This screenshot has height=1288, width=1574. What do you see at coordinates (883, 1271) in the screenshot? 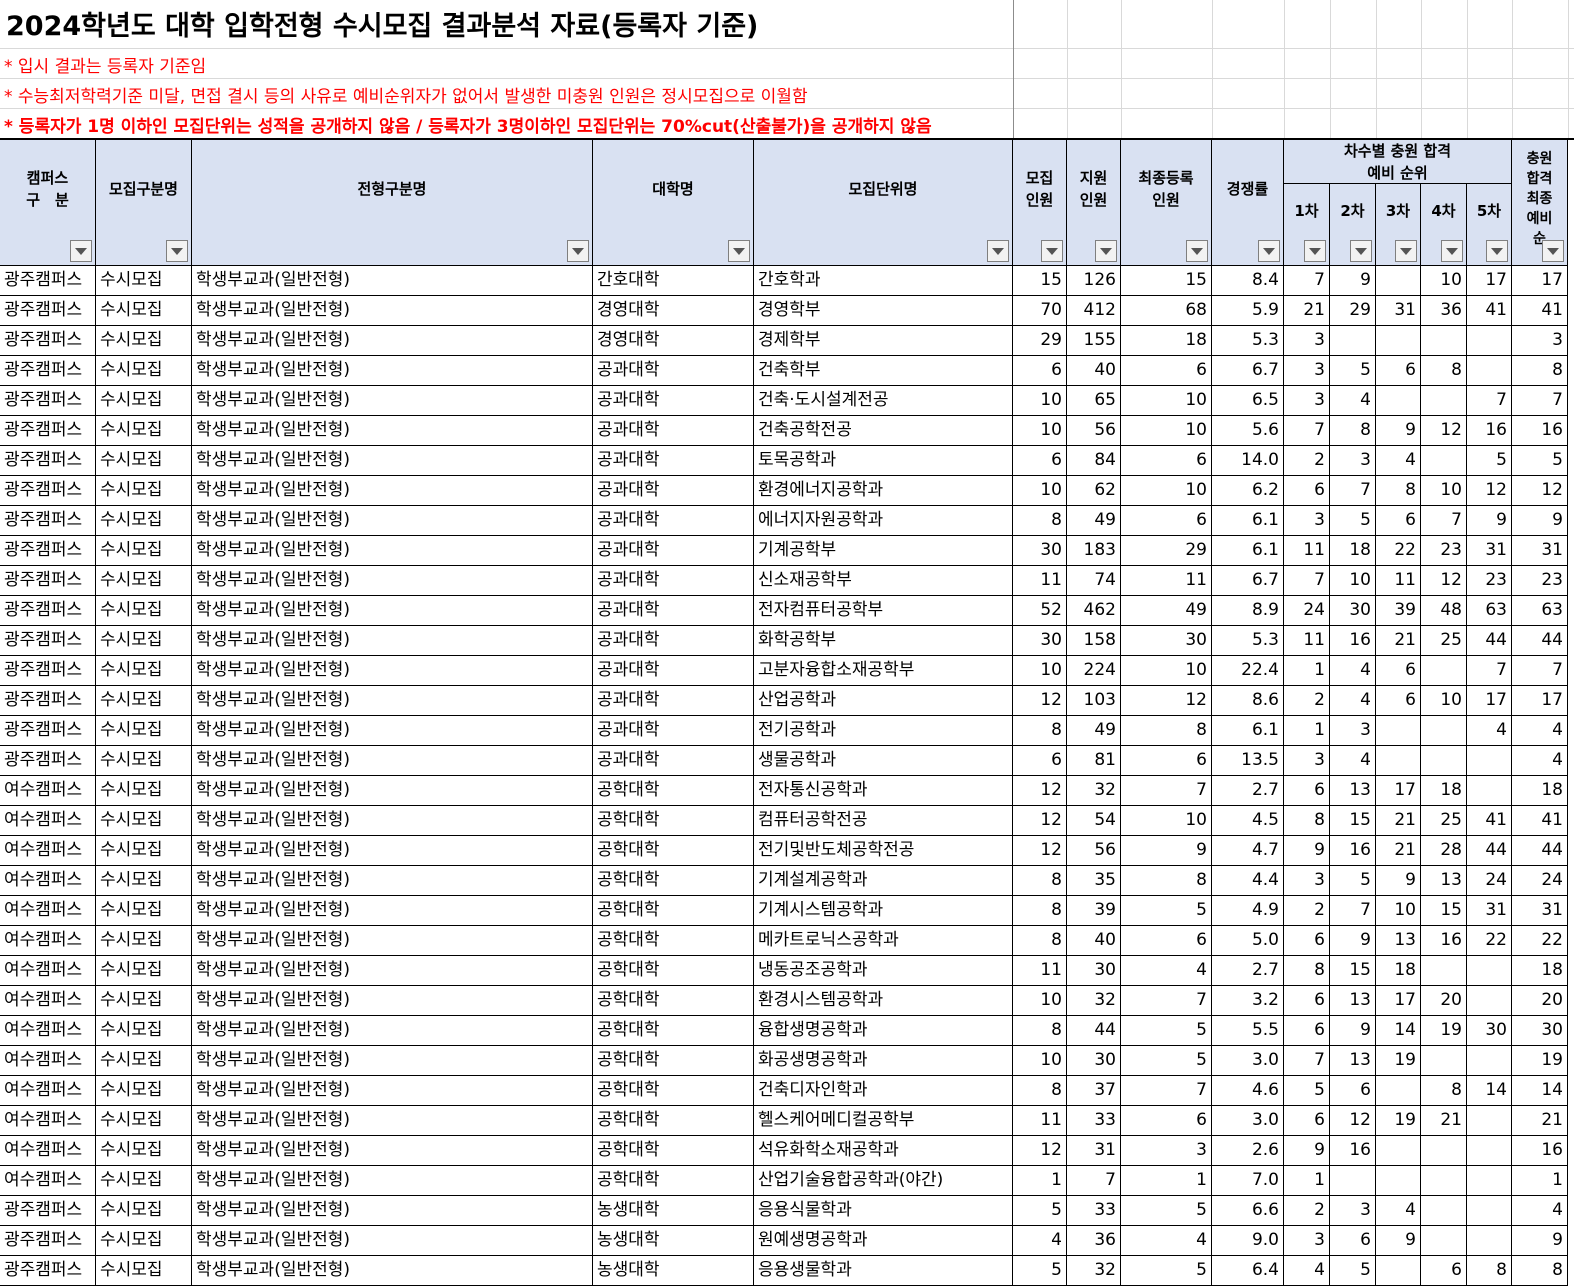
I see `cell-unit: 응용생물학과` at bounding box center [883, 1271].